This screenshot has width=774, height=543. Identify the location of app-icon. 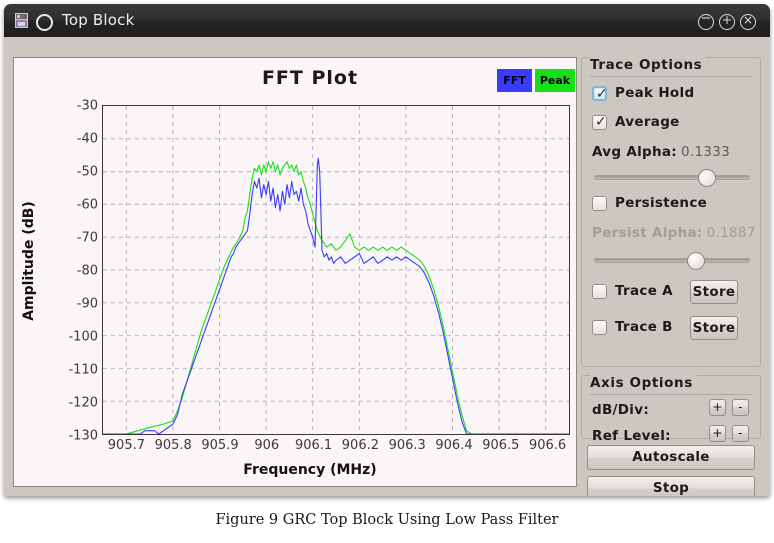
(21, 20).